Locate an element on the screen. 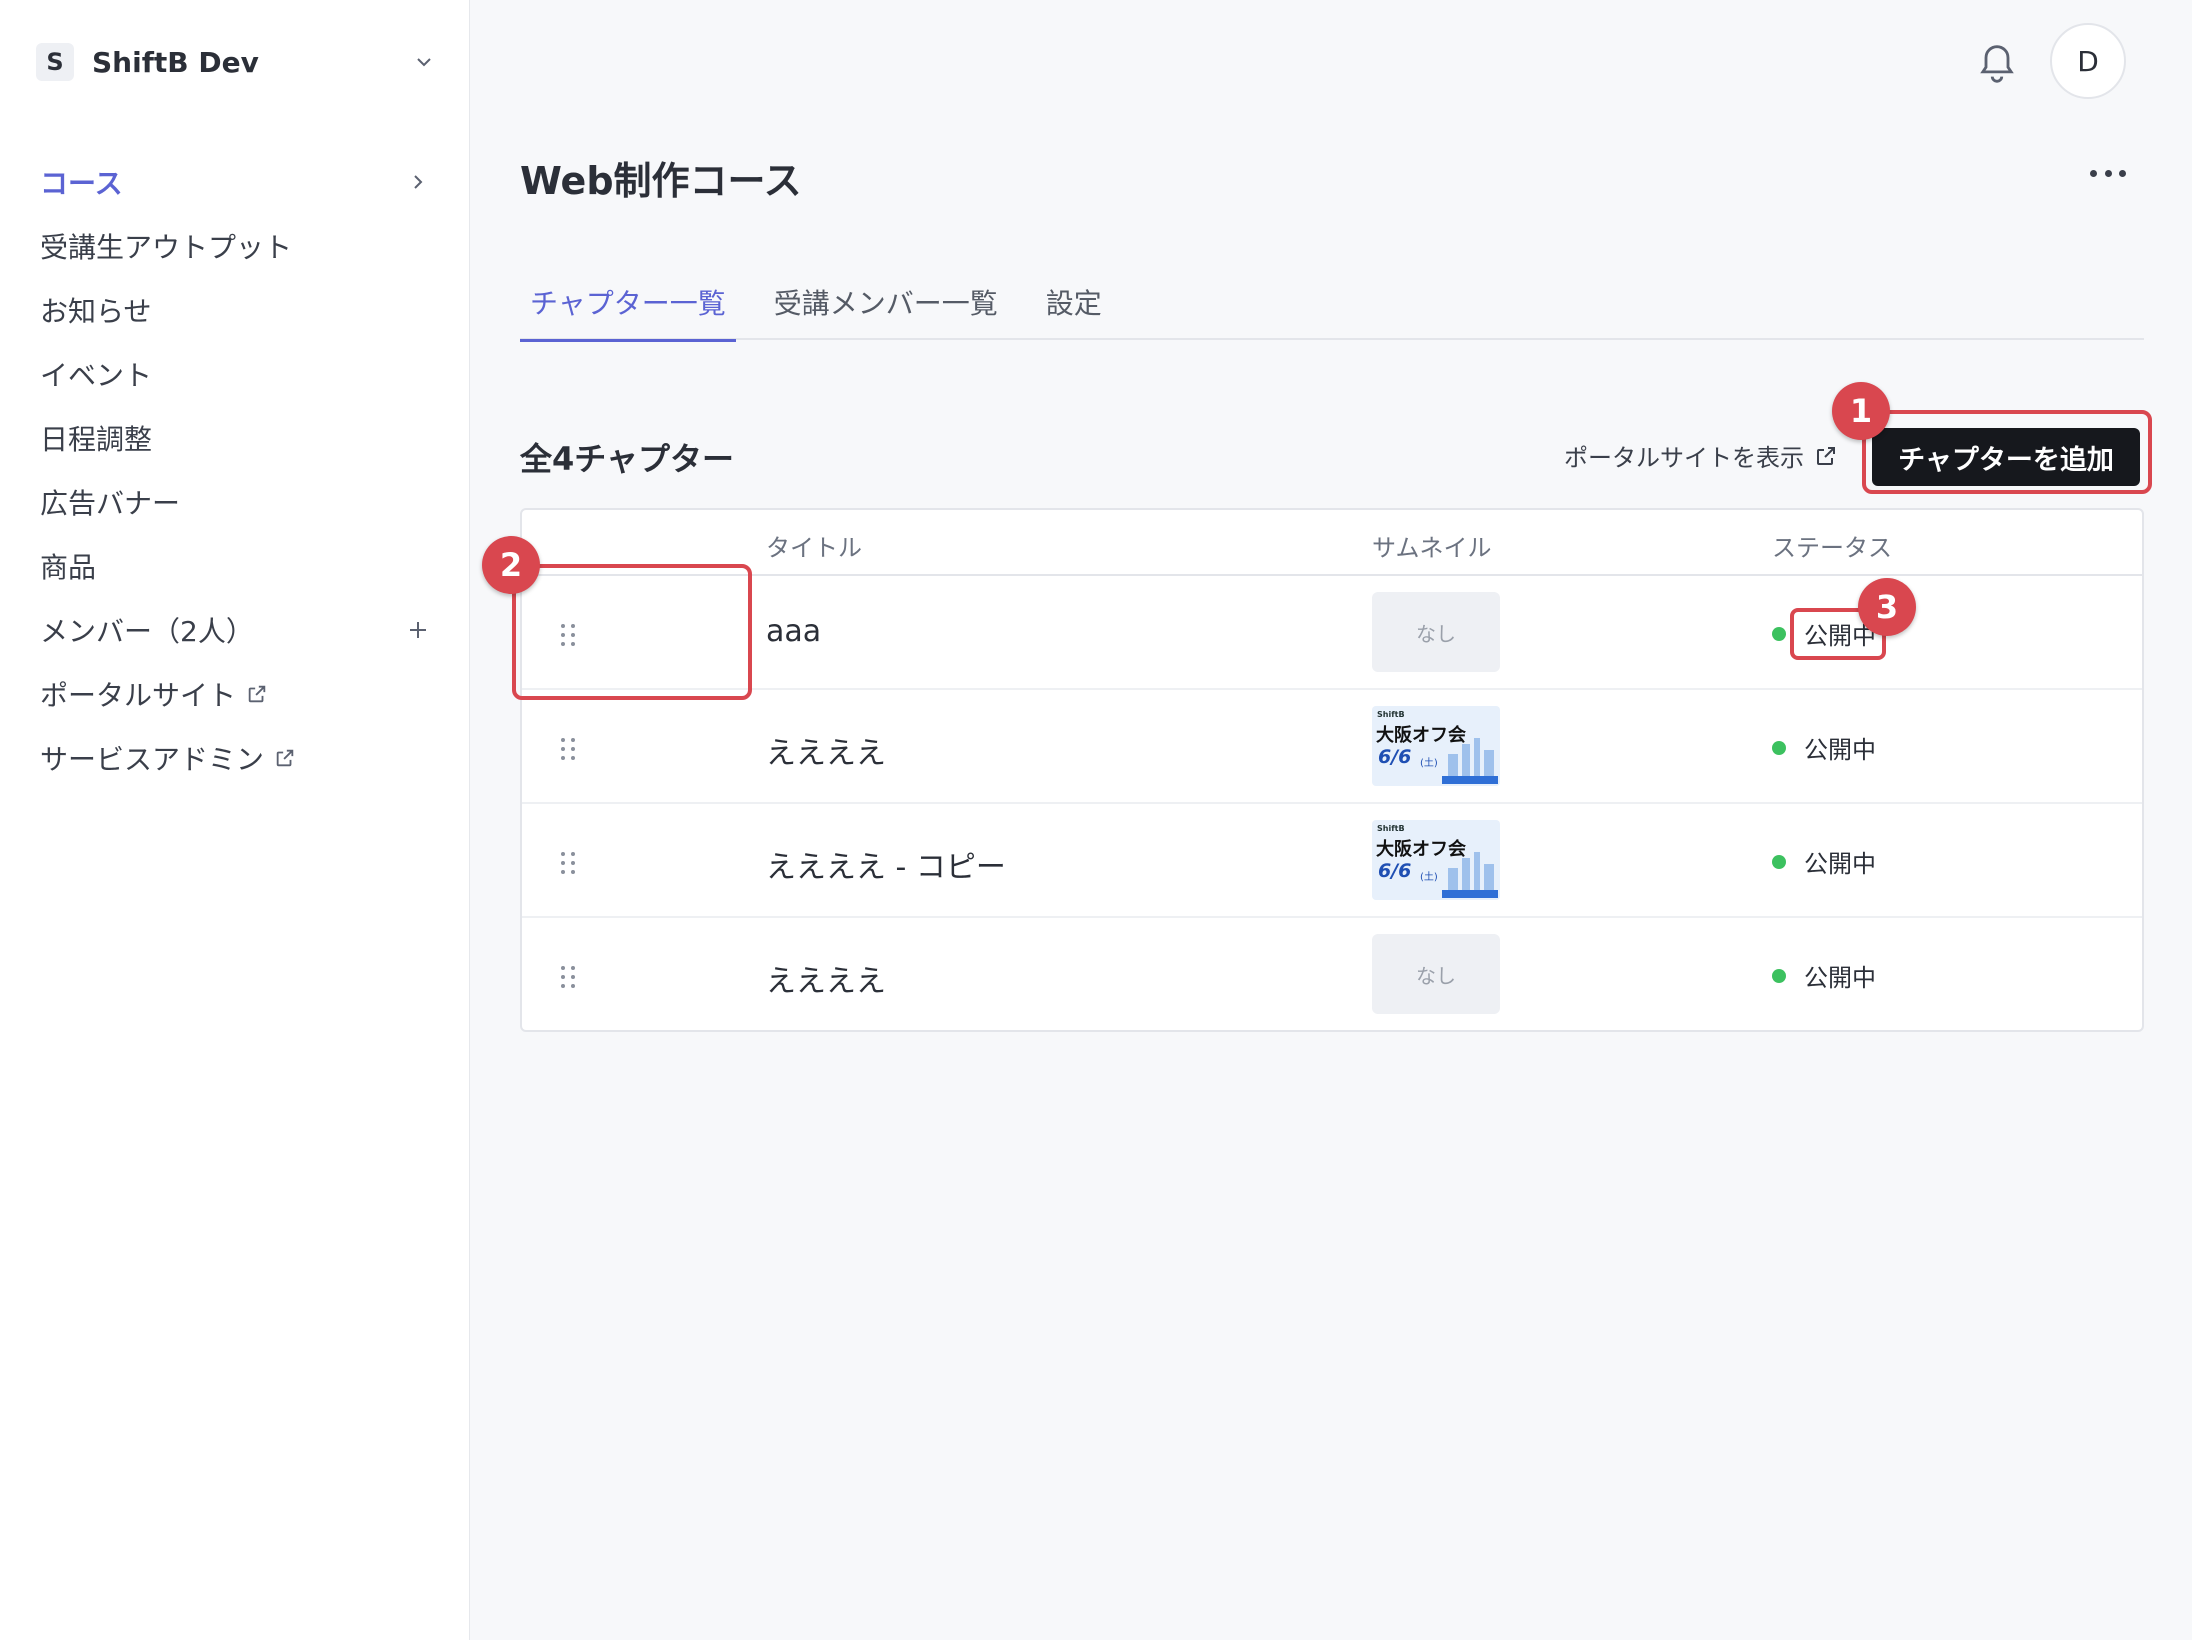 This screenshot has height=1640, width=2192. page-title: Web制作コース is located at coordinates (661, 181).